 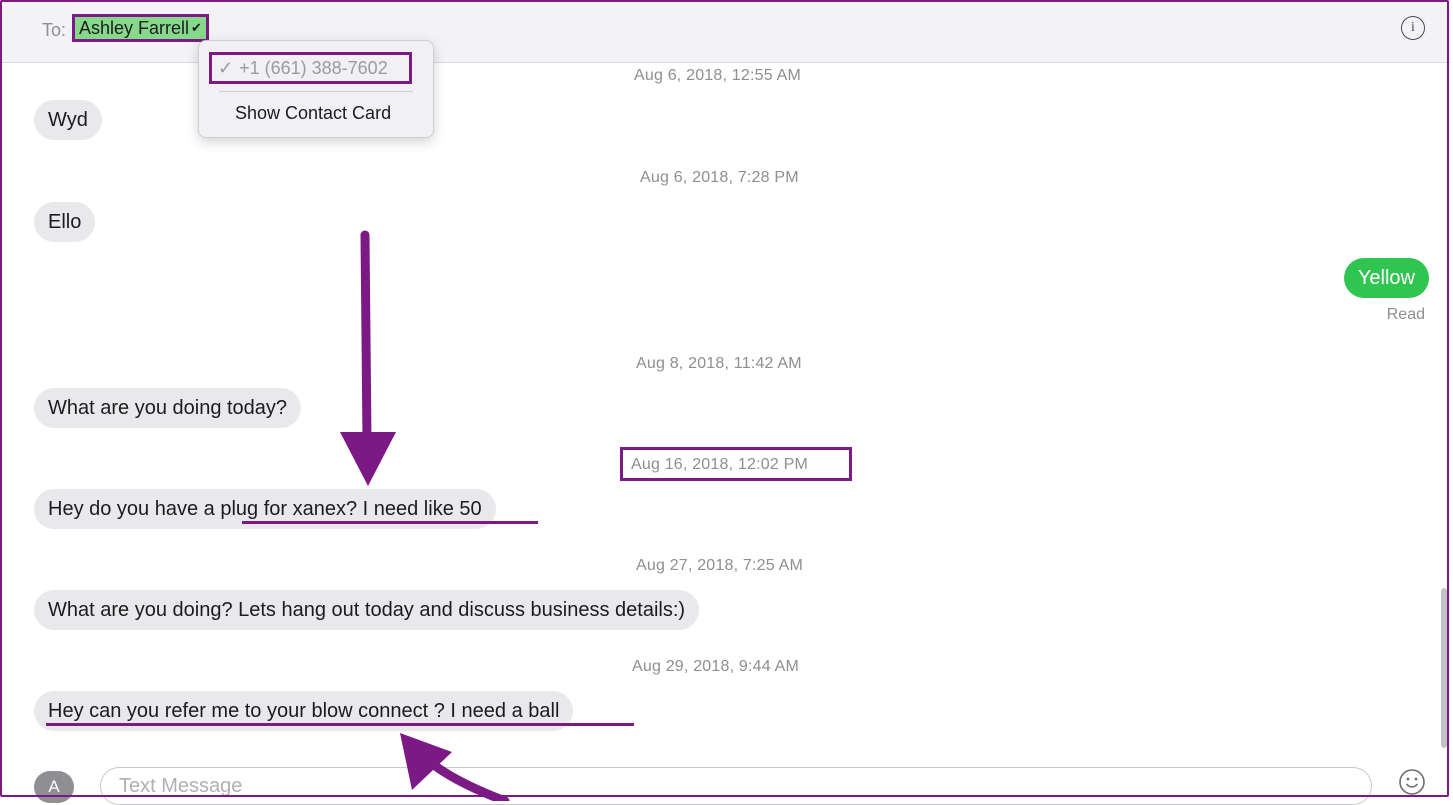 What do you see at coordinates (1413, 28) in the screenshot?
I see `info-icon: i` at bounding box center [1413, 28].